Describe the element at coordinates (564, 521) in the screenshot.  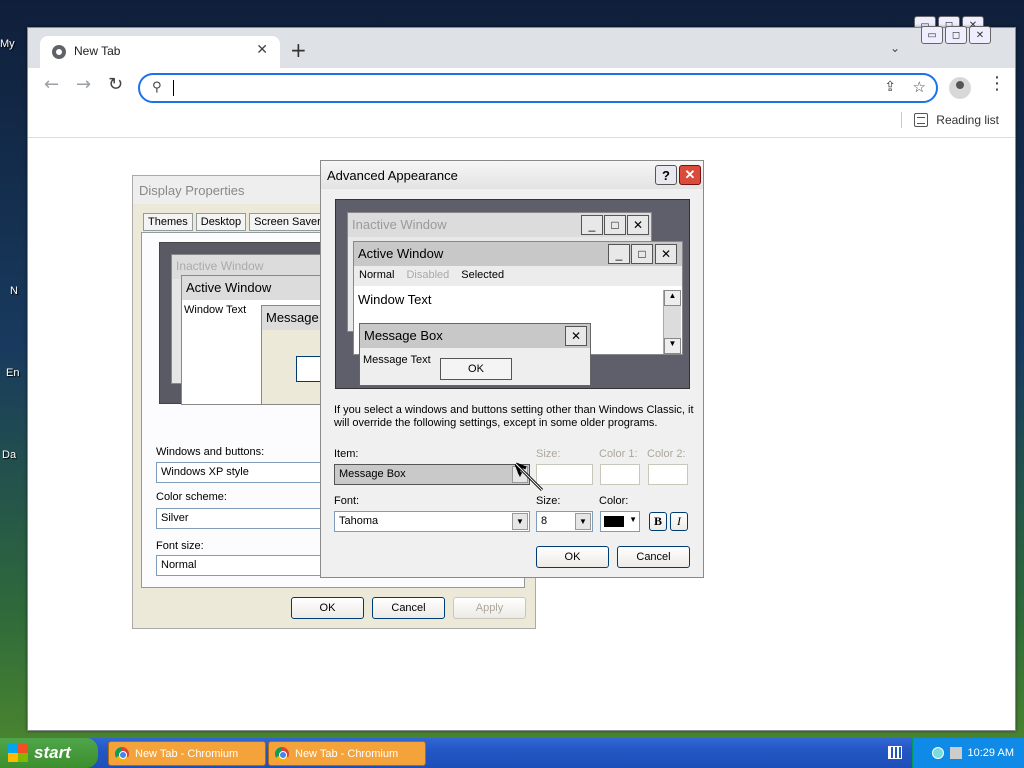
I see `font-size-select: 8 ▼` at that location.